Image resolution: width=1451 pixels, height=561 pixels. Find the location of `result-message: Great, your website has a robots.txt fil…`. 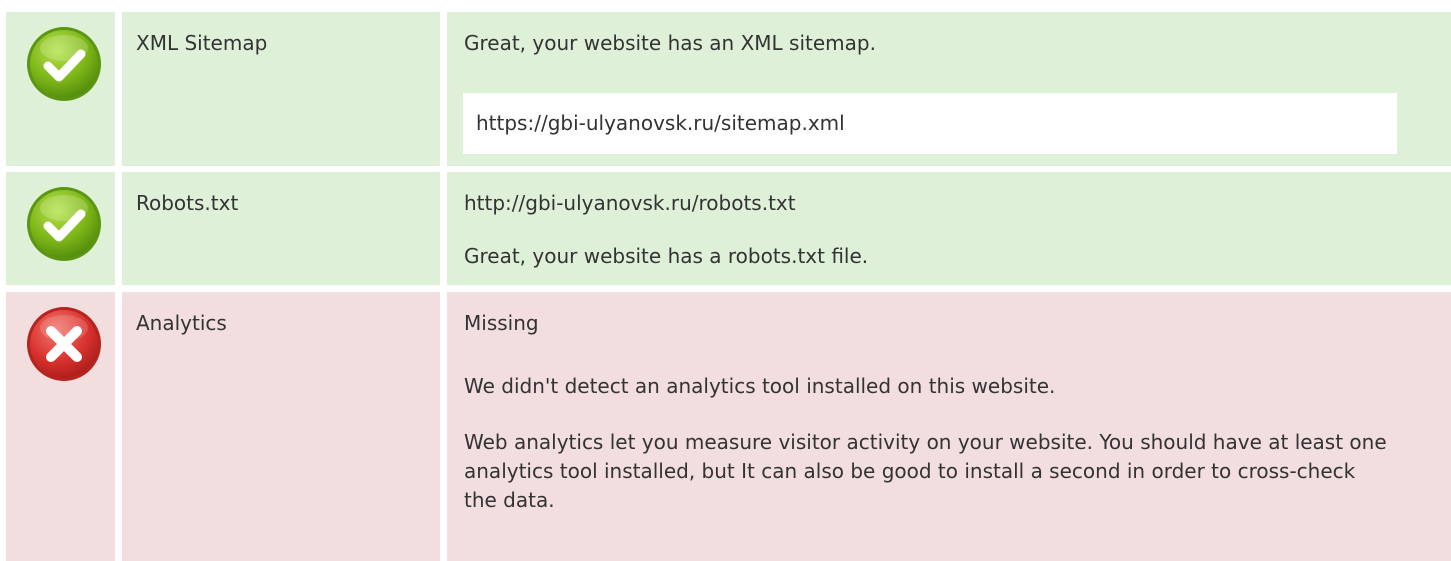

result-message: Great, your website has a robots.txt fil… is located at coordinates (666, 256).